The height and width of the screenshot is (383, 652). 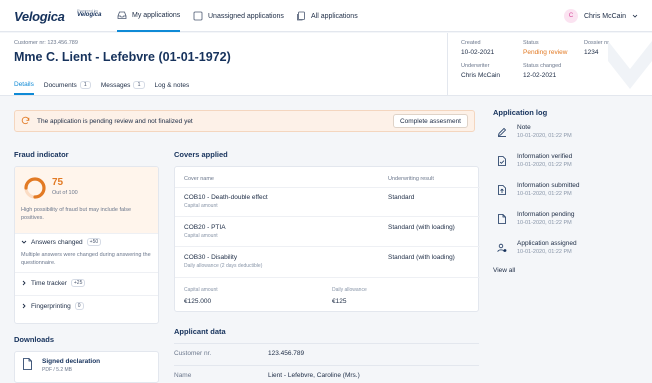 I want to click on covers-applied-title: Covers applied, so click(x=201, y=154).